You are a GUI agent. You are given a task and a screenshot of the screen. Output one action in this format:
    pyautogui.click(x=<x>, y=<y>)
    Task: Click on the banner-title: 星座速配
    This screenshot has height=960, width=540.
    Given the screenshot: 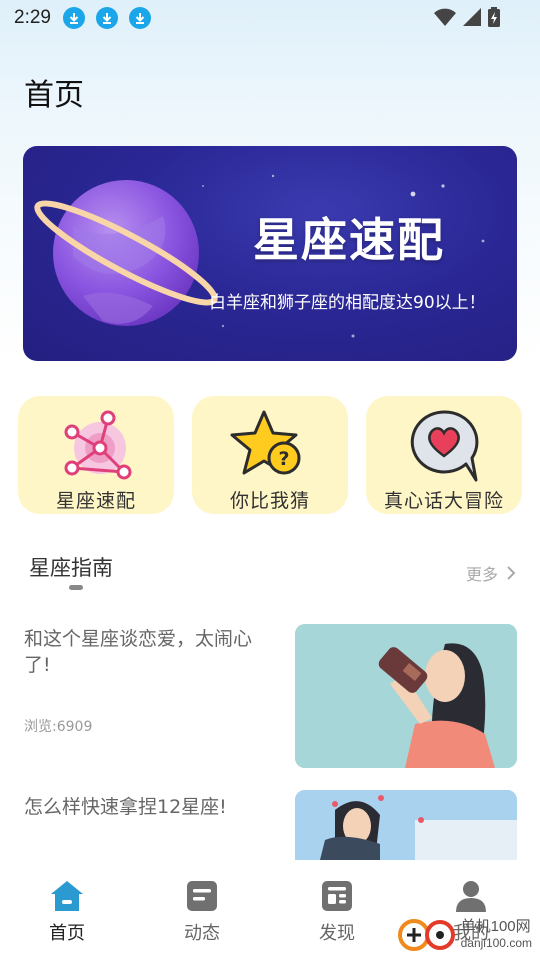 What is the action you would take?
    pyautogui.click(x=349, y=240)
    